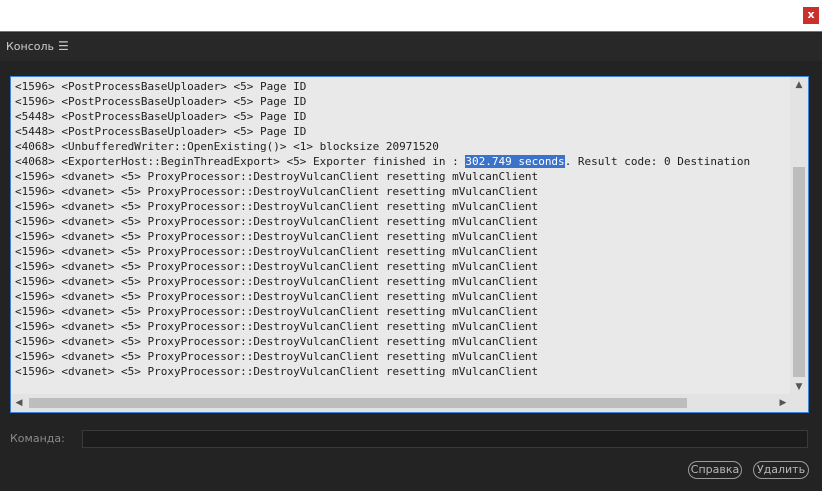 The height and width of the screenshot is (491, 822). Describe the element at coordinates (811, 15) in the screenshot. I see `close-icon: x` at that location.